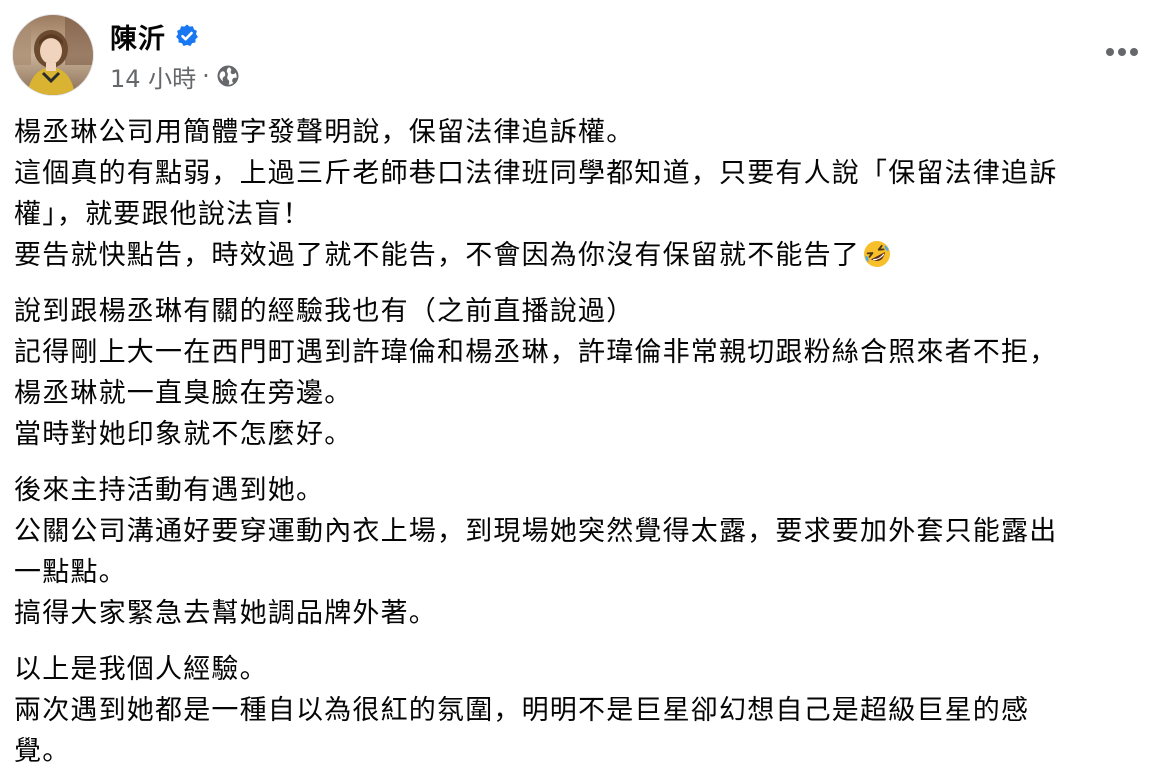 The width and height of the screenshot is (1158, 772). Describe the element at coordinates (153, 76) in the screenshot. I see `post-timestamp: 14 小時` at that location.